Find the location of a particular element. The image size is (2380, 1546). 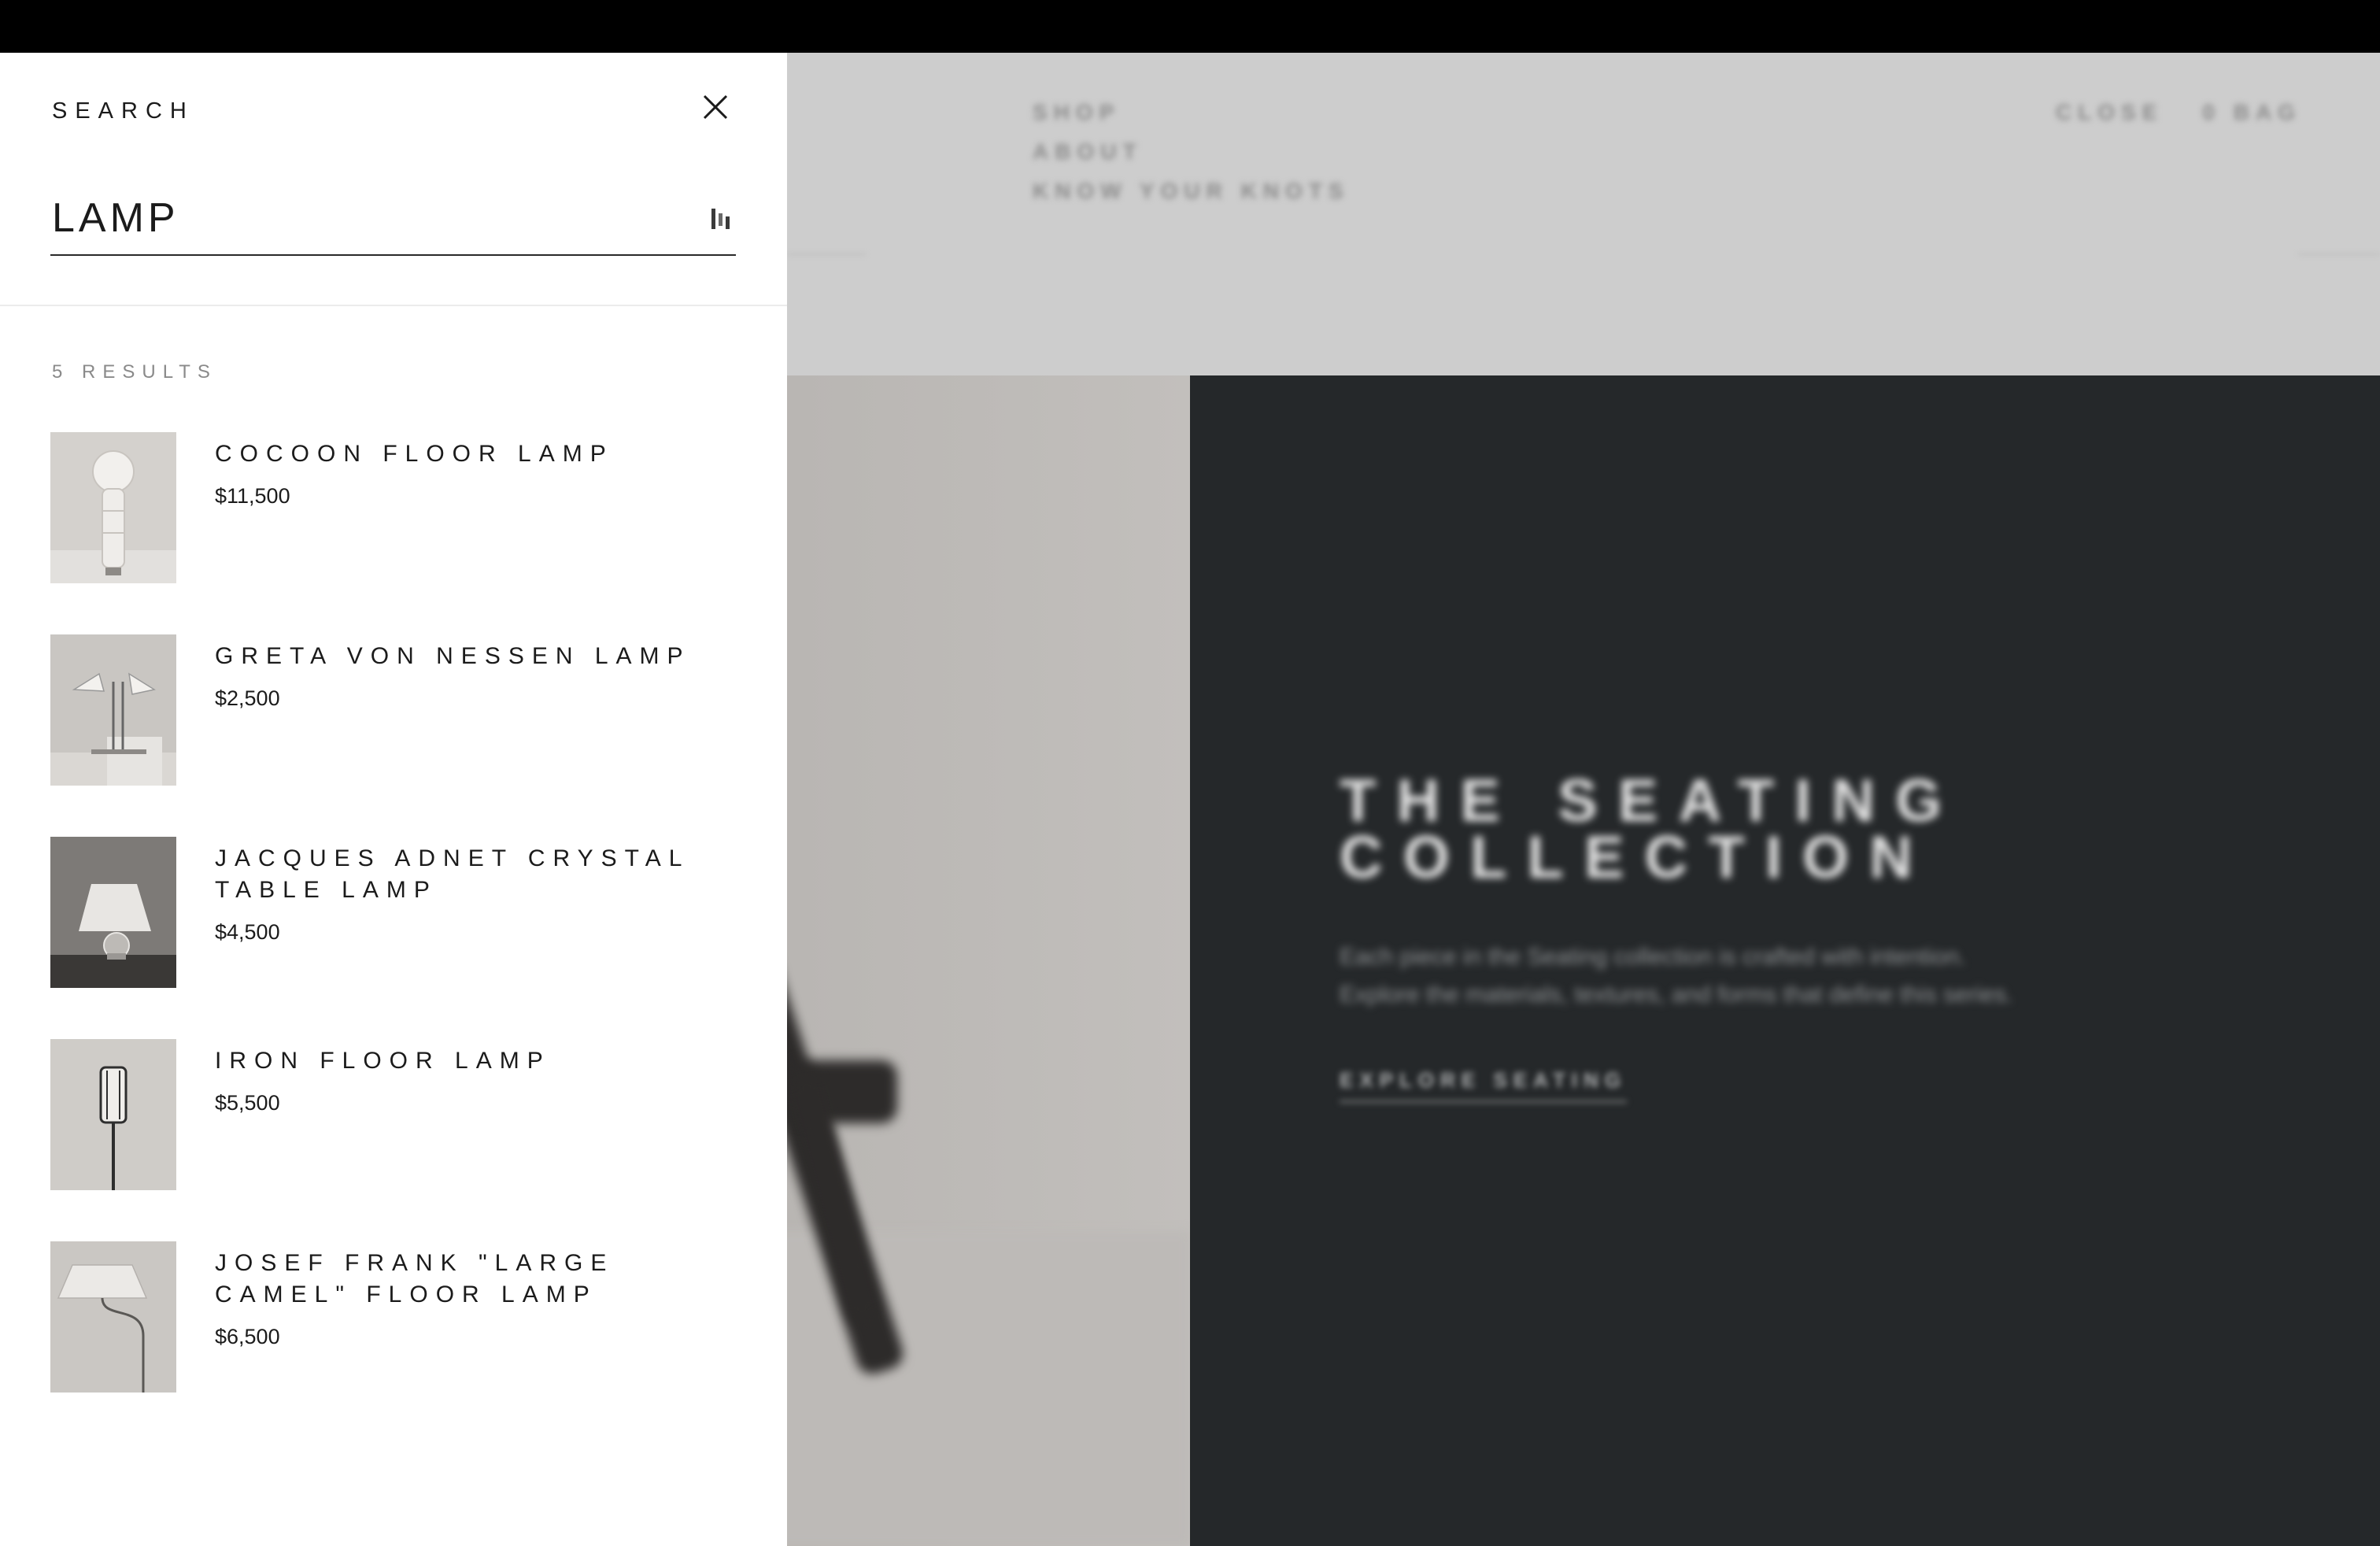

result-item: JACQUES ADNET CRYSTAL TABLE LAMP $4,500 is located at coordinates (396, 912).